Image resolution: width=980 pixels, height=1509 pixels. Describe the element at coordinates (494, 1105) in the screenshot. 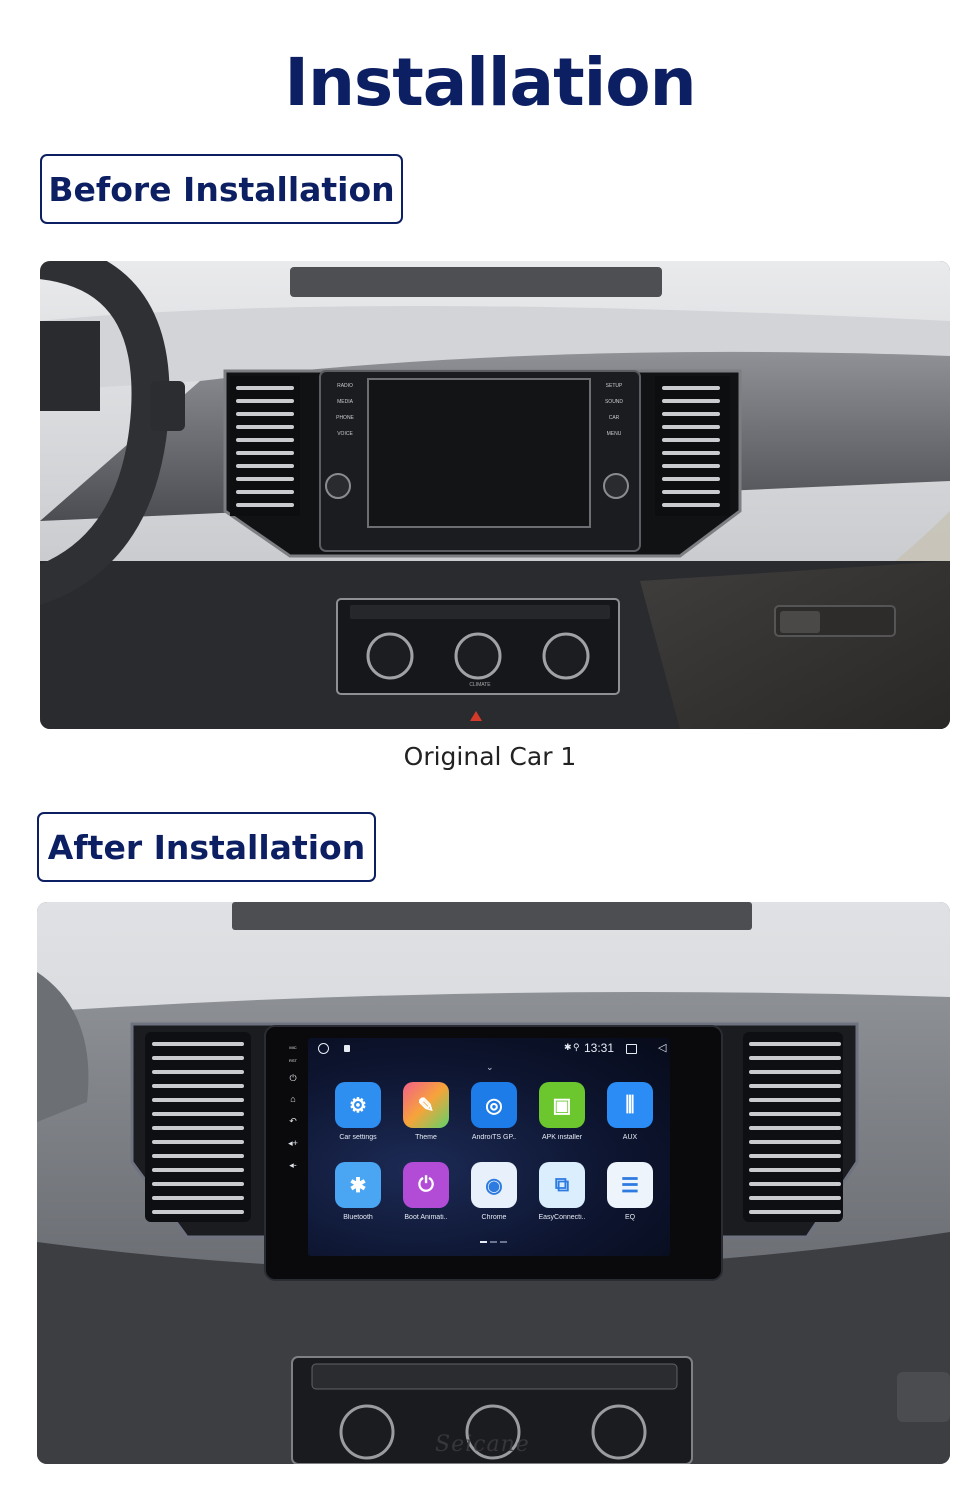

I see `gps-radar-icon: ◎` at that location.